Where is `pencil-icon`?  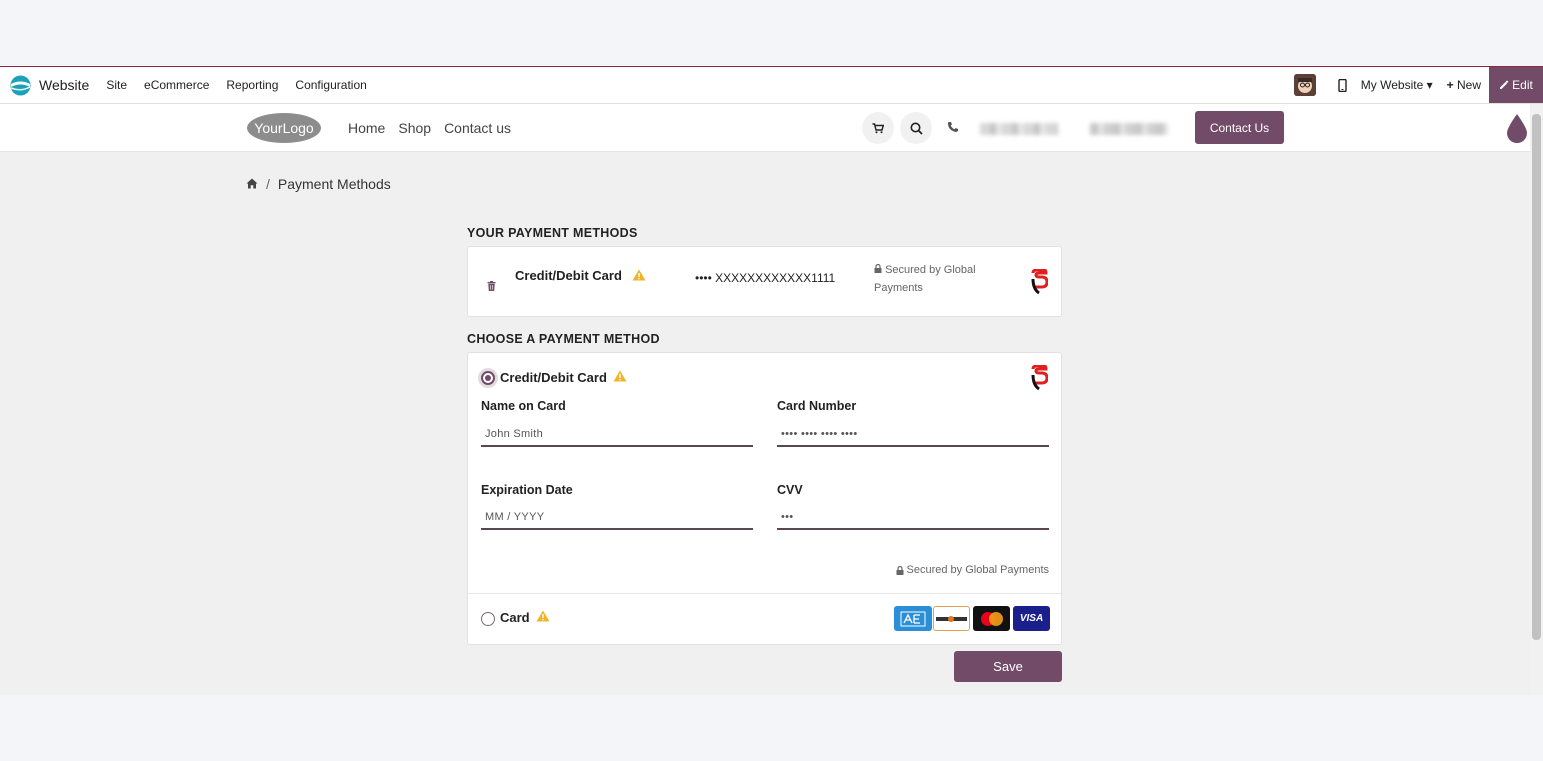
pencil-icon is located at coordinates (1504, 84).